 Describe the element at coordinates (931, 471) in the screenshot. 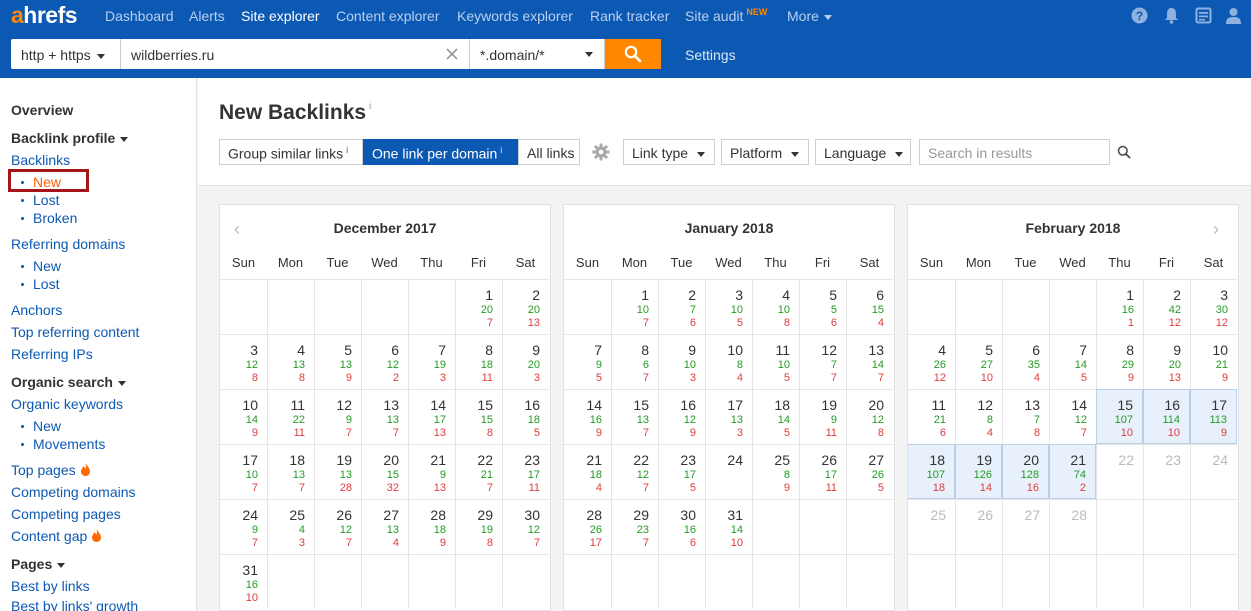

I see `calendar-day-cell: 18 107 18` at that location.